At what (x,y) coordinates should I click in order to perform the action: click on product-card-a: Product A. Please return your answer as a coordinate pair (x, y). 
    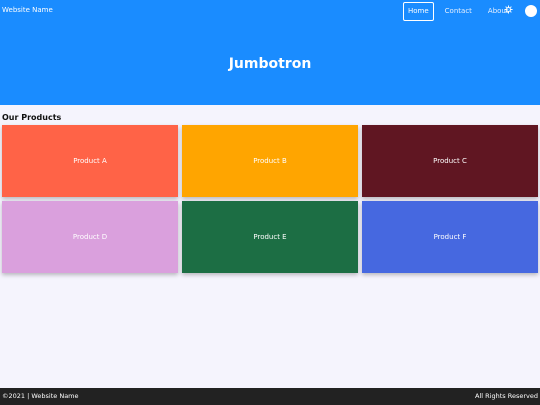
    Looking at the image, I should click on (90, 161).